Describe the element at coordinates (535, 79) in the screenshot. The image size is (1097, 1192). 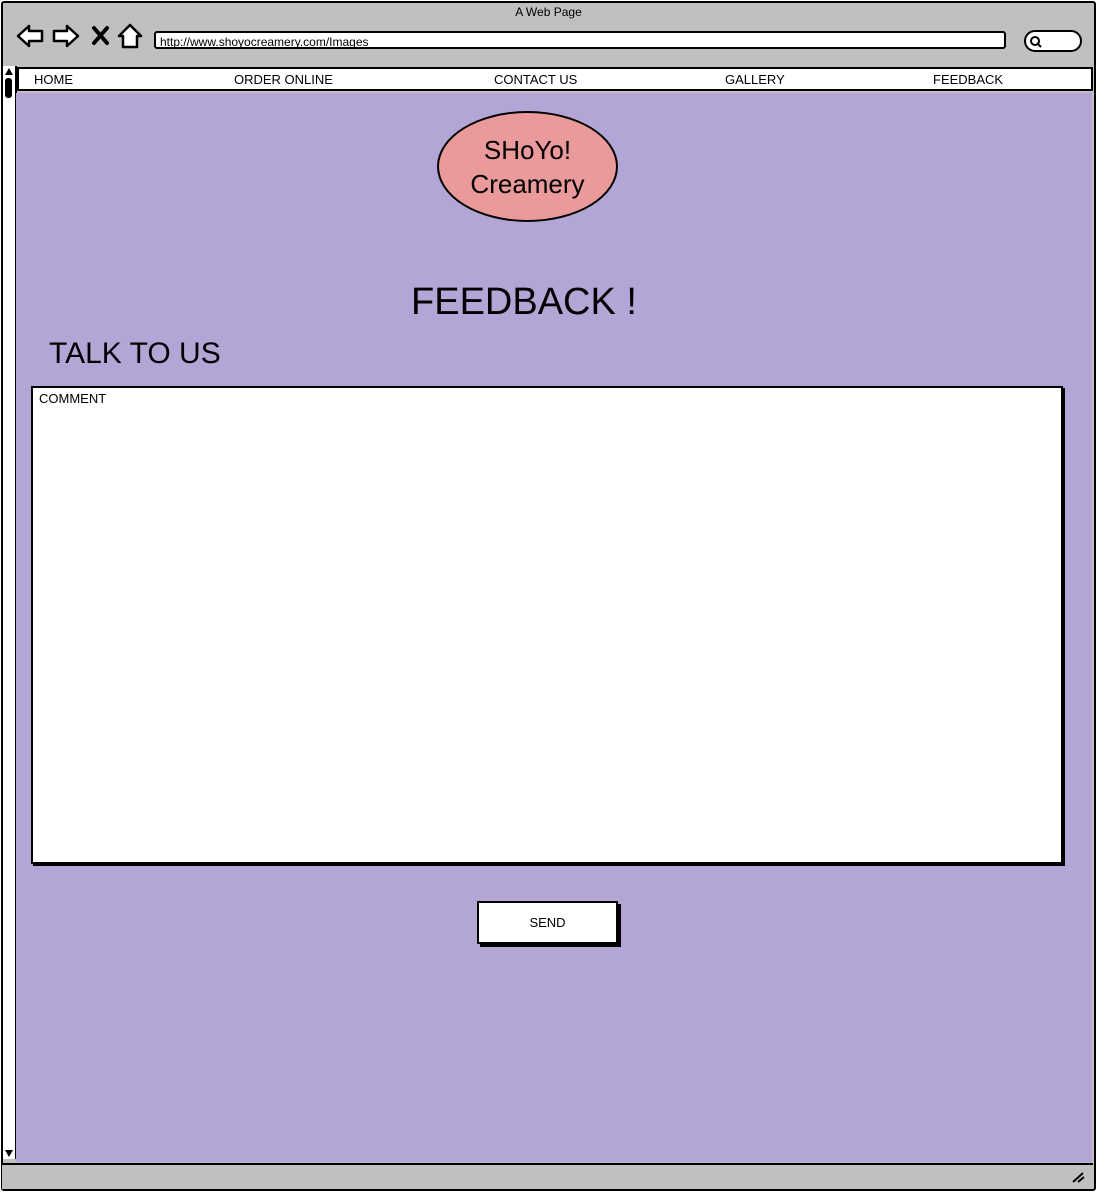
I see `nav-contact-us: CONTACT US` at that location.